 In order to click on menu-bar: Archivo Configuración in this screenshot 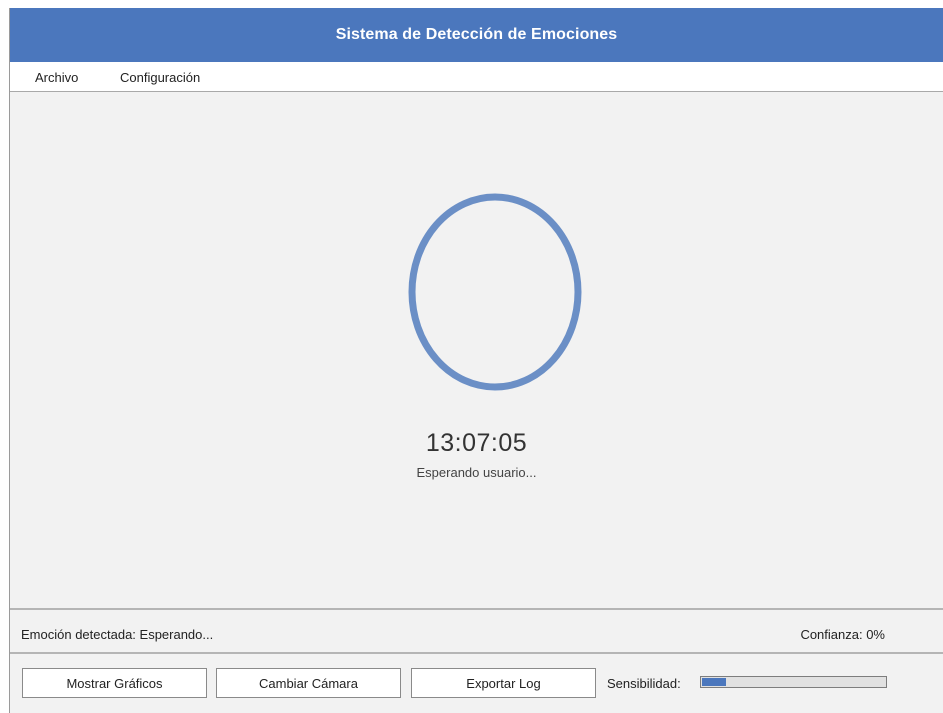, I will do `click(476, 77)`.